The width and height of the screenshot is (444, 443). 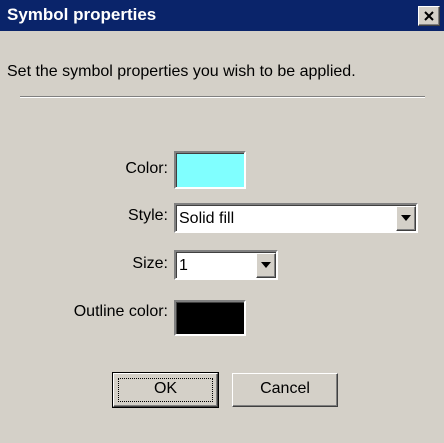 I want to click on cancel-button-label: Cancel, so click(x=285, y=388).